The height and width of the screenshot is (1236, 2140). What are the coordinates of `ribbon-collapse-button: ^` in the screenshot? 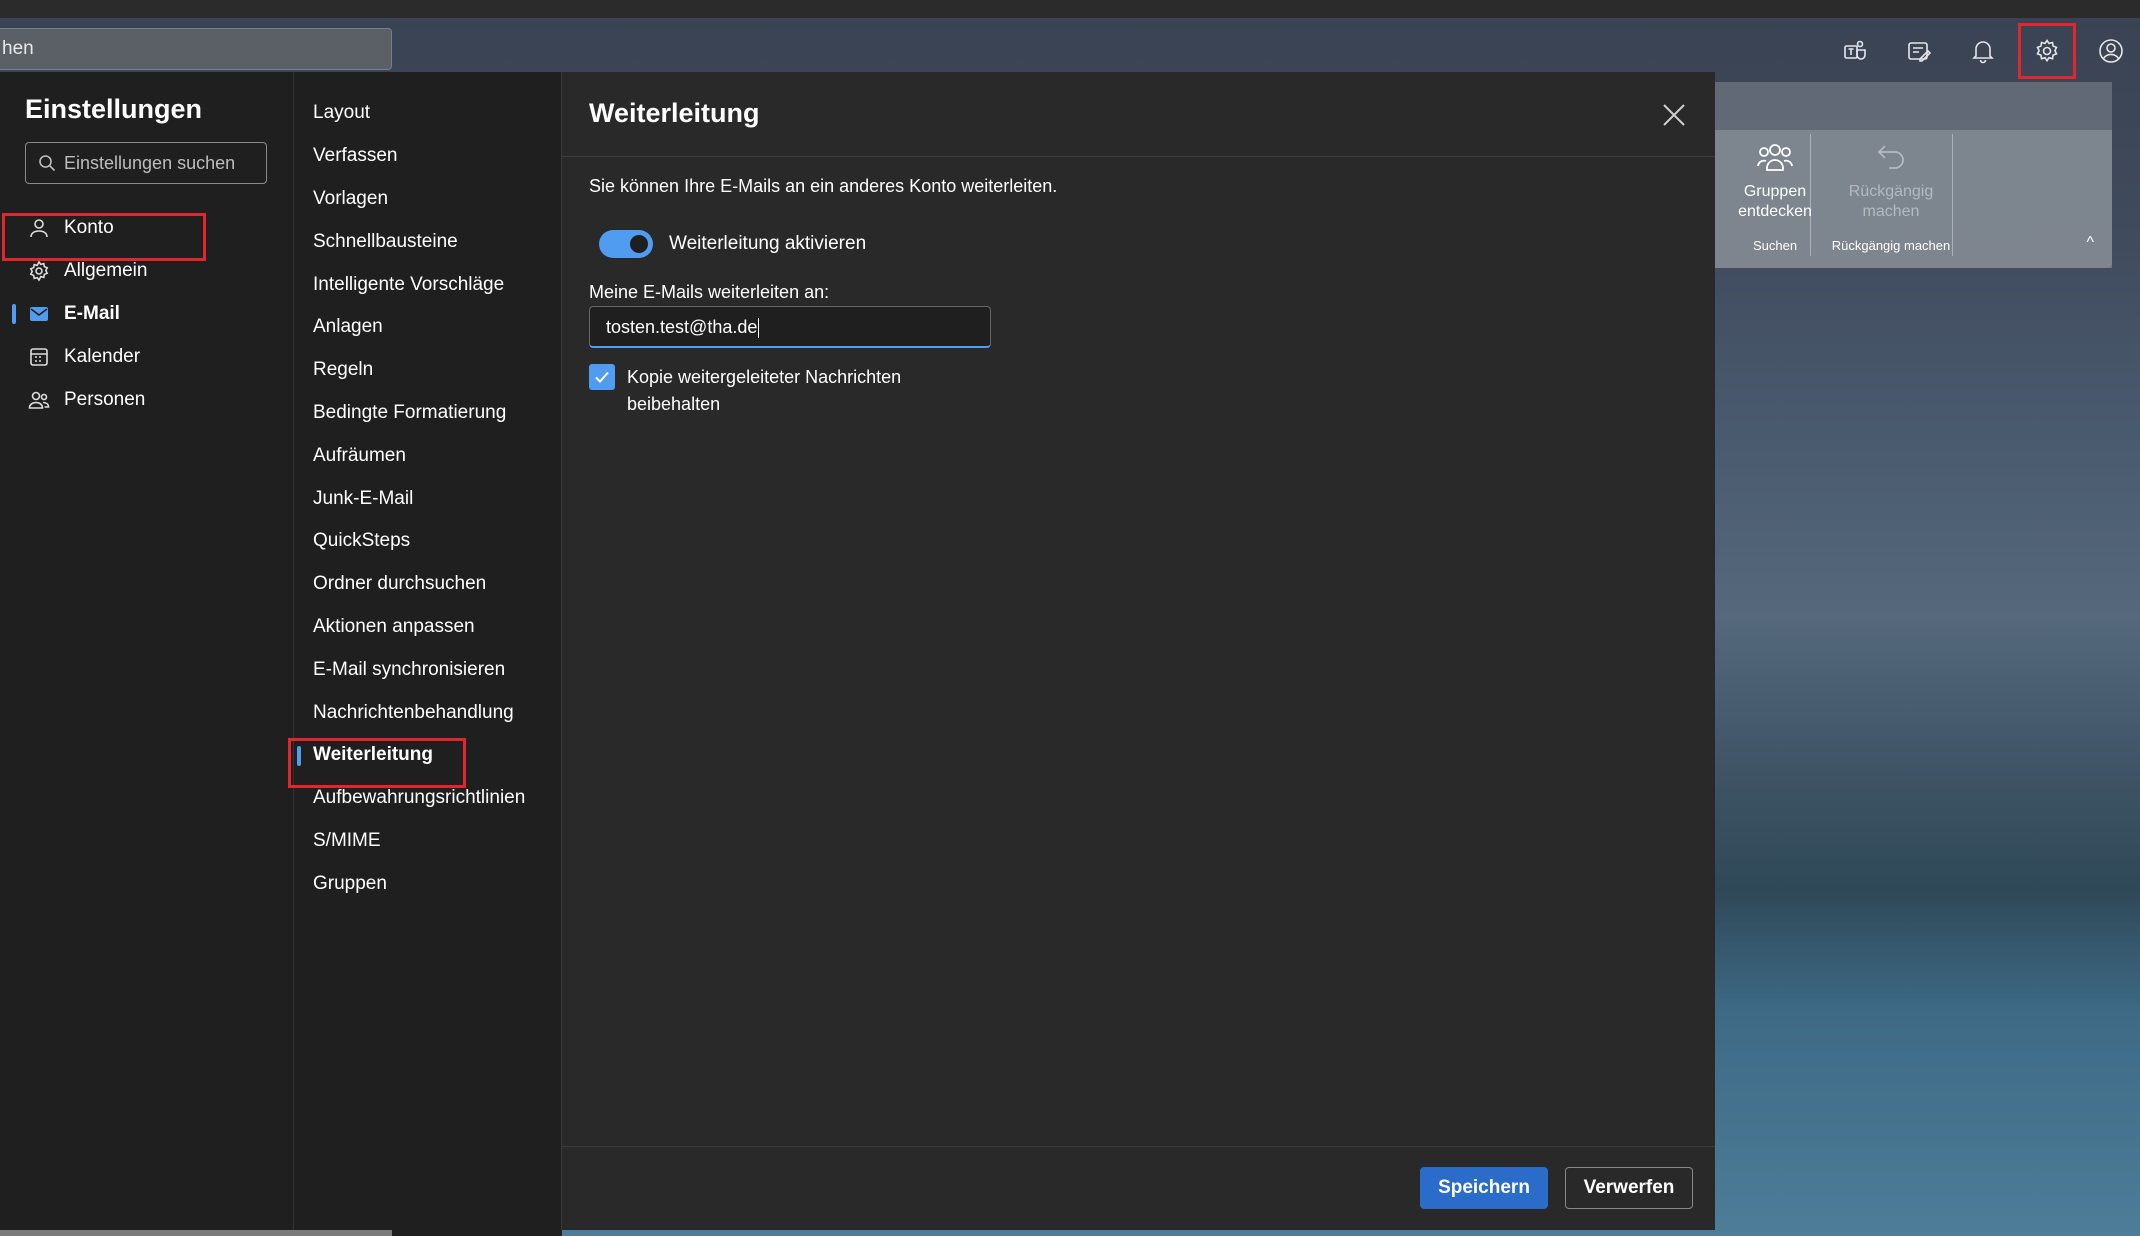 It's located at (2090, 243).